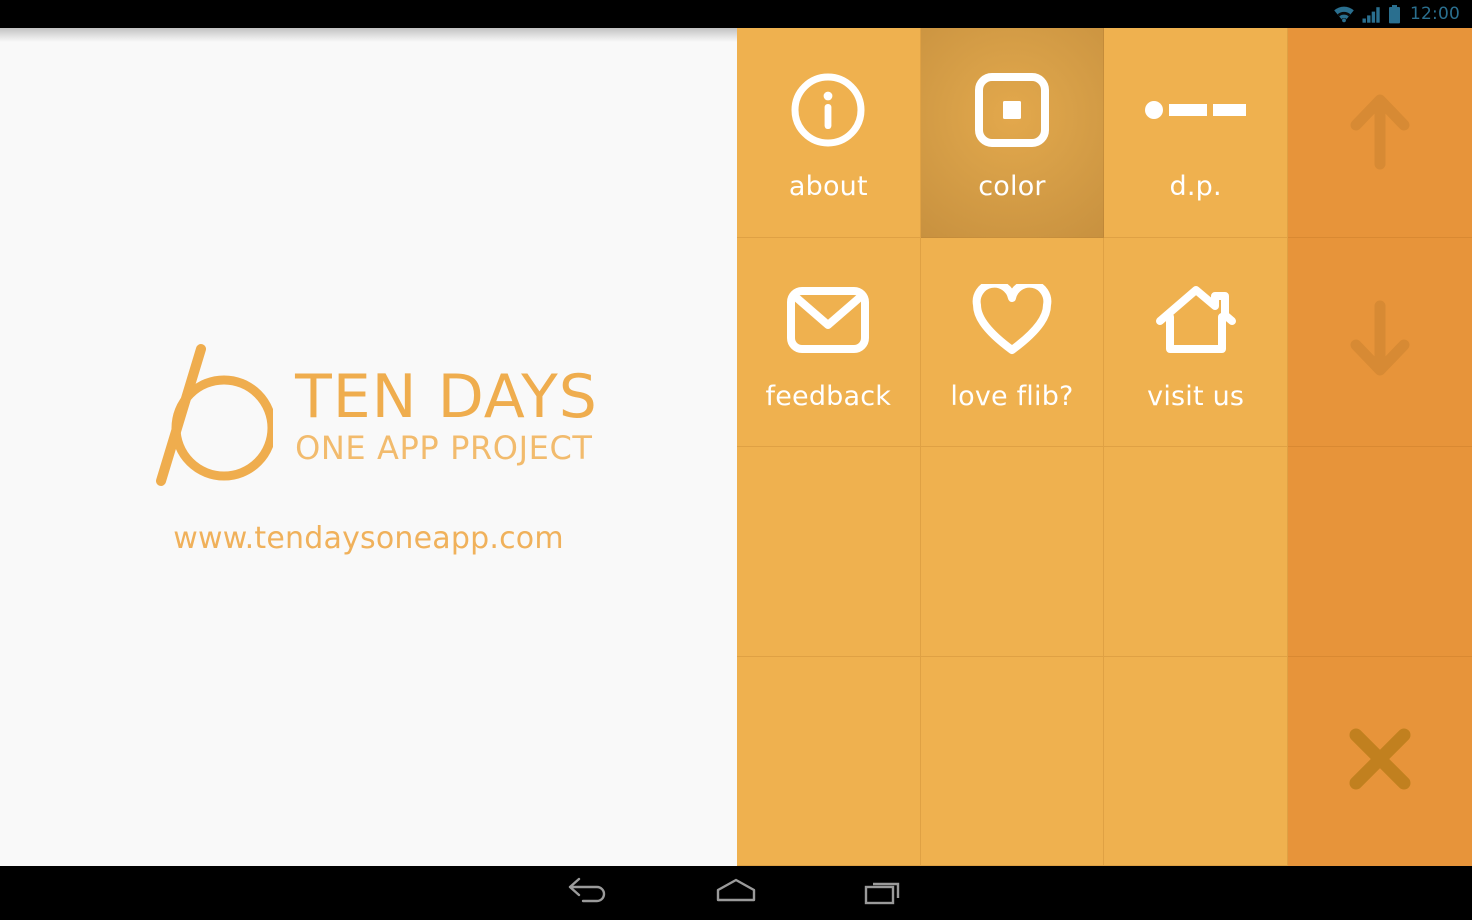 The width and height of the screenshot is (1472, 920). What do you see at coordinates (1195, 187) in the screenshot?
I see `menu-tile-label: d.p.` at bounding box center [1195, 187].